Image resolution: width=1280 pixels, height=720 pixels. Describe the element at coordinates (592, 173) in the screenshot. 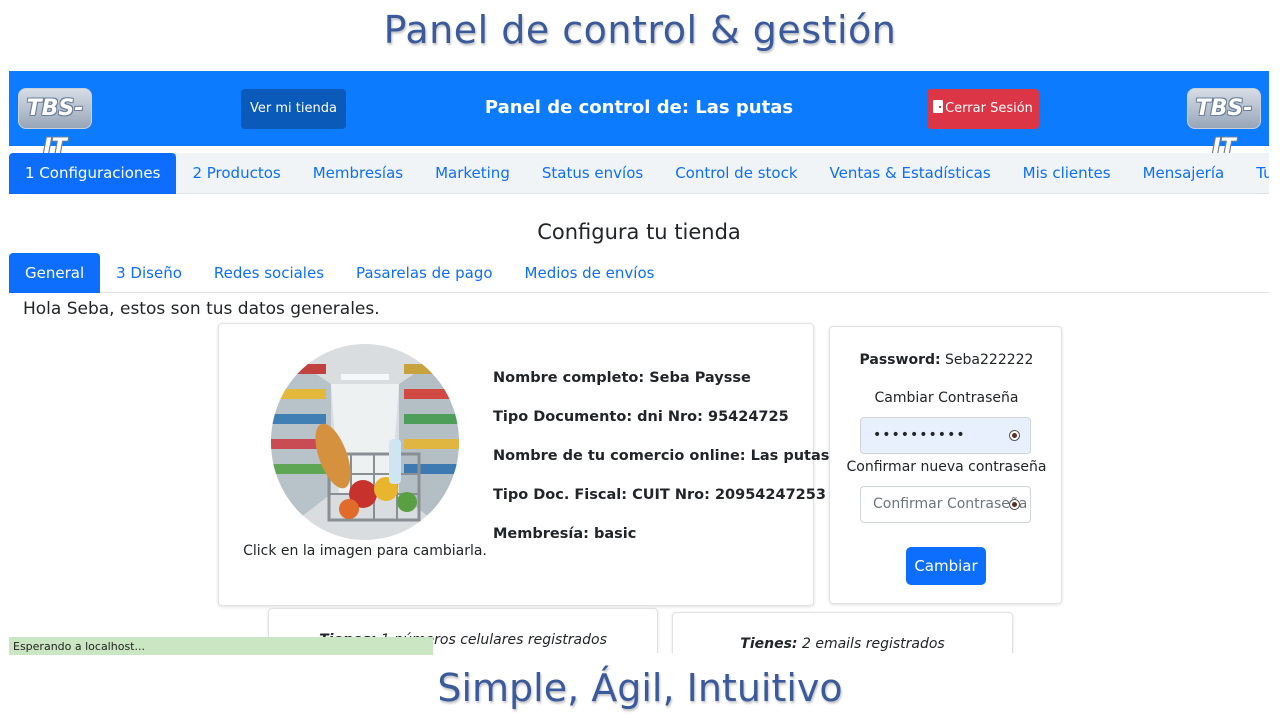

I see `tab-status-envios: Status envíos` at that location.